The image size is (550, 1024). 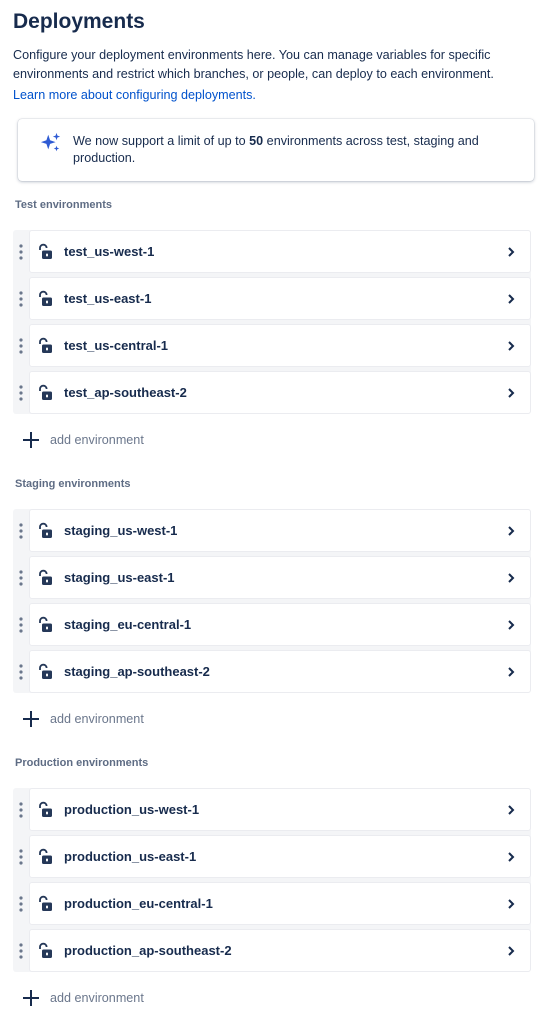 What do you see at coordinates (121, 530) in the screenshot?
I see `environment-name: staging_us-west-1` at bounding box center [121, 530].